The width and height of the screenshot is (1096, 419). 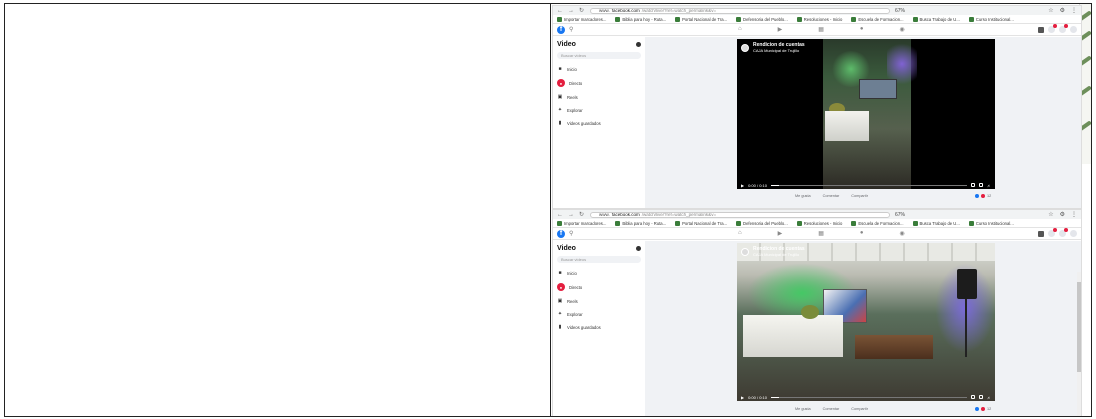 What do you see at coordinates (560, 123) in the screenshot?
I see `saved-icon: ▮` at bounding box center [560, 123].